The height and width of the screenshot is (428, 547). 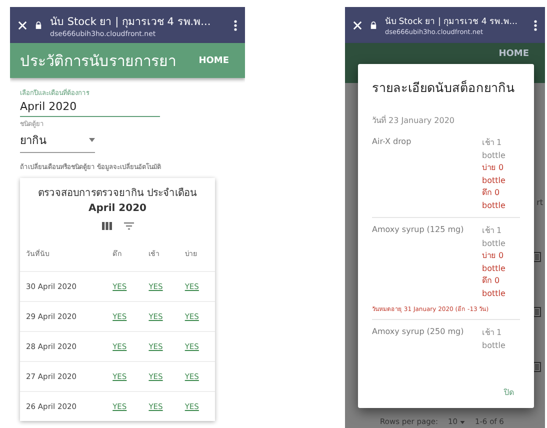 What do you see at coordinates (129, 226) in the screenshot?
I see `filter-icon` at bounding box center [129, 226].